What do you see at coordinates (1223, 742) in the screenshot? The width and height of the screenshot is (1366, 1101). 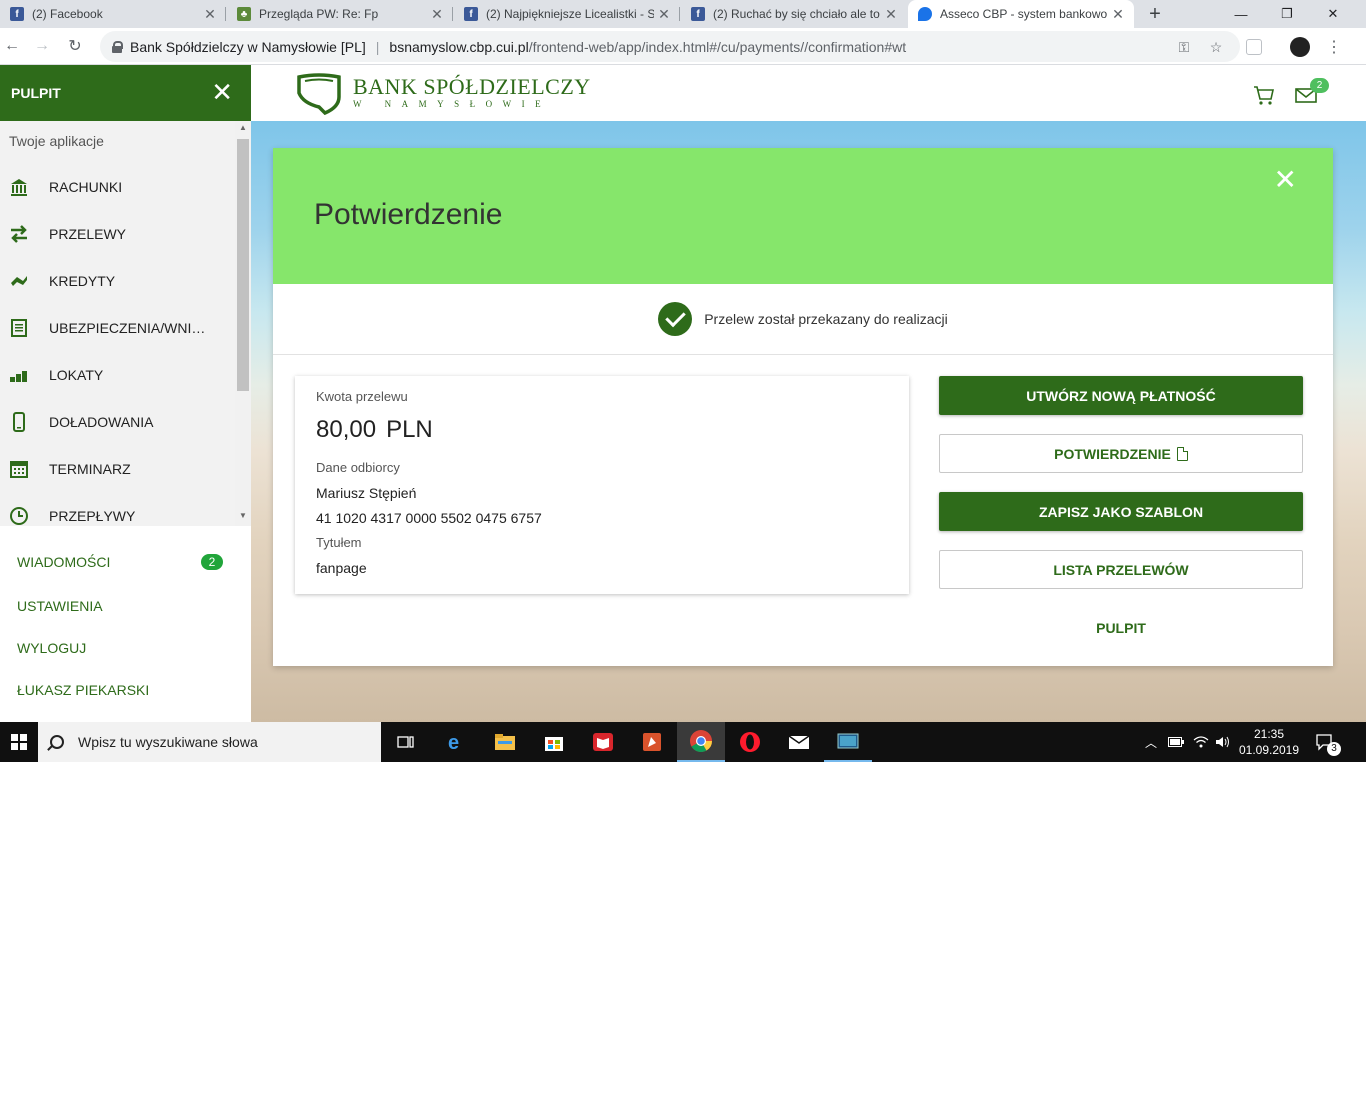 I see `volume-icon` at bounding box center [1223, 742].